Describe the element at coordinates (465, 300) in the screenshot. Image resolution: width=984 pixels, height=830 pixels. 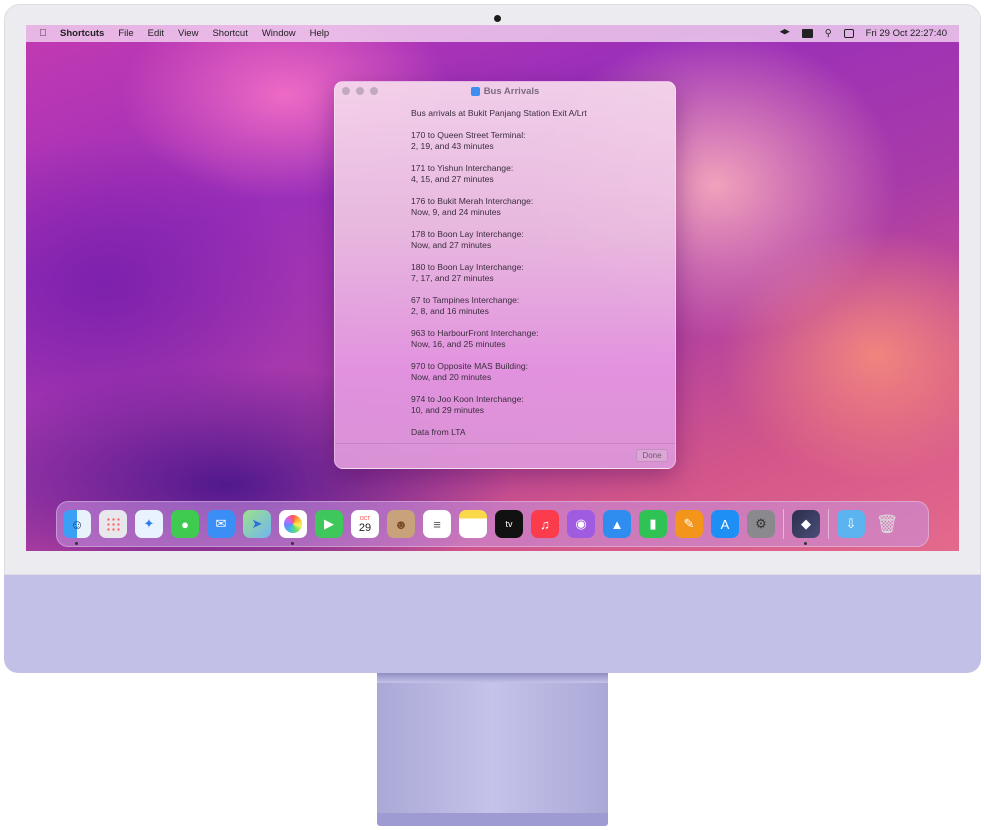
I see `arrival-route: 67 to Tampines Interchange:` at that location.